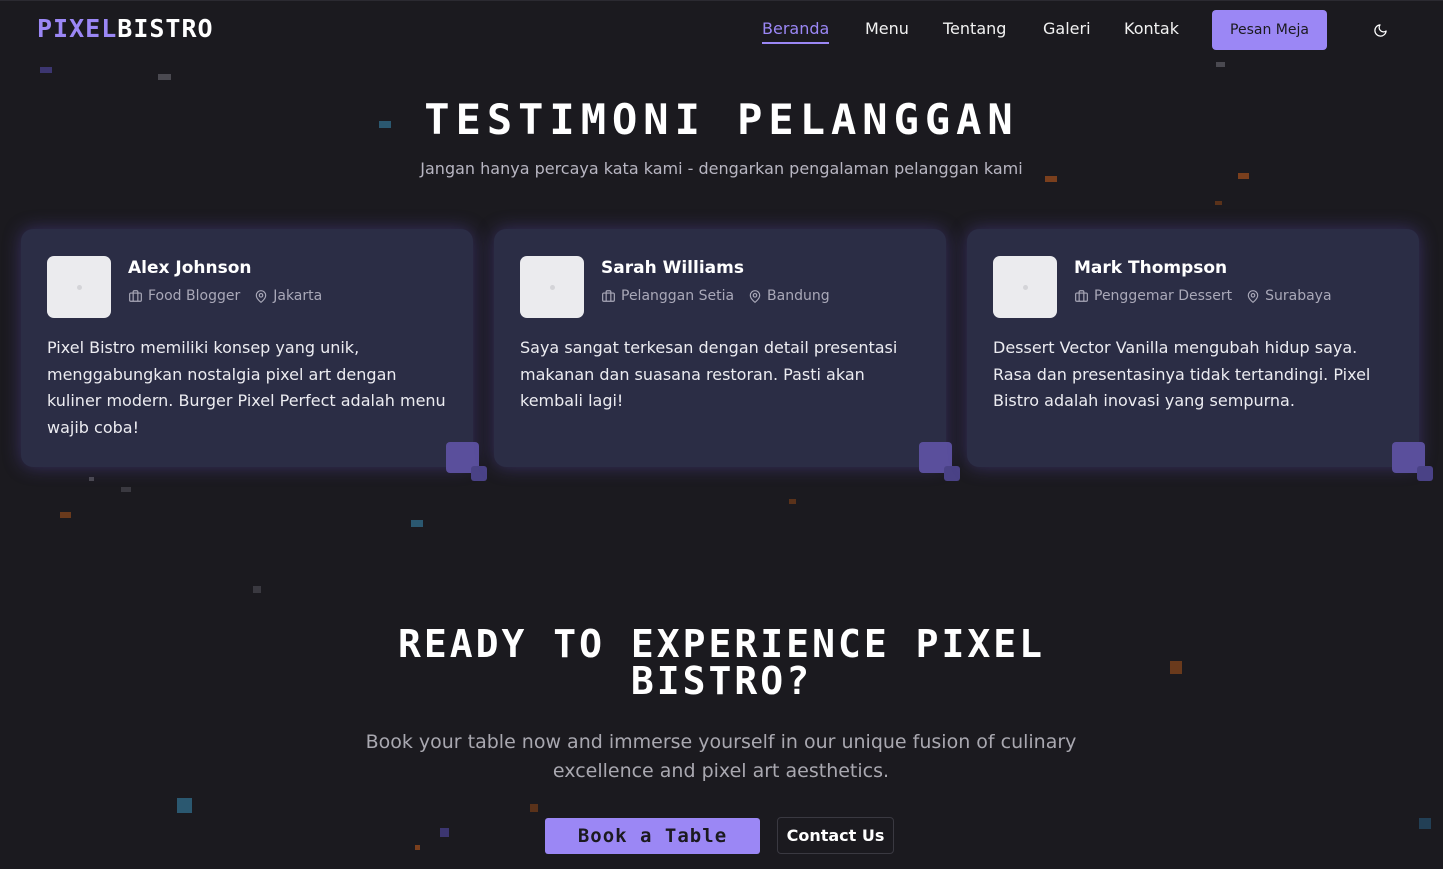  Describe the element at coordinates (652, 836) in the screenshot. I see `book-table-button: Book a Table` at that location.